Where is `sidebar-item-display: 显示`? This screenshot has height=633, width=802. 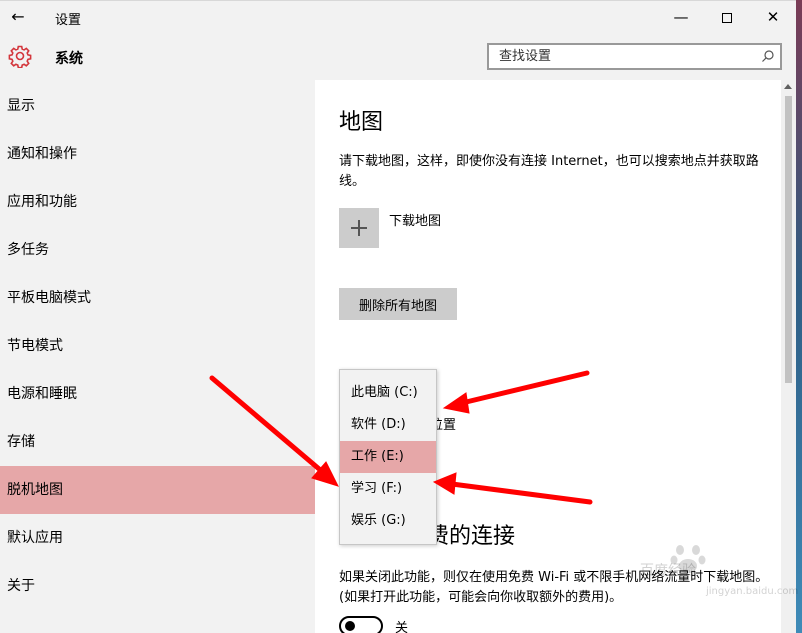
sidebar-item-display: 显示 is located at coordinates (157, 106).